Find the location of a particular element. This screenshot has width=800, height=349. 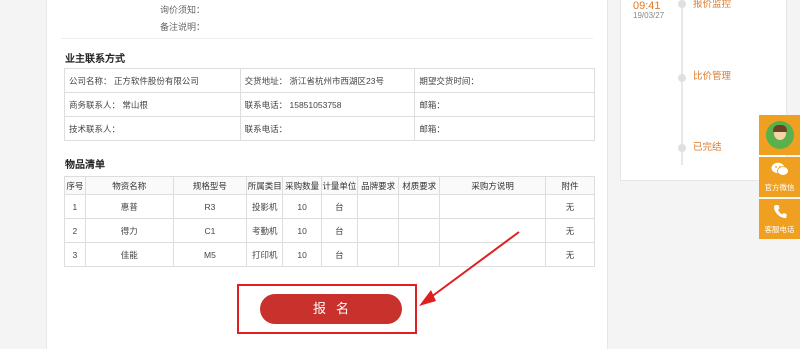

phone-label: 客服电话 is located at coordinates (779, 229).